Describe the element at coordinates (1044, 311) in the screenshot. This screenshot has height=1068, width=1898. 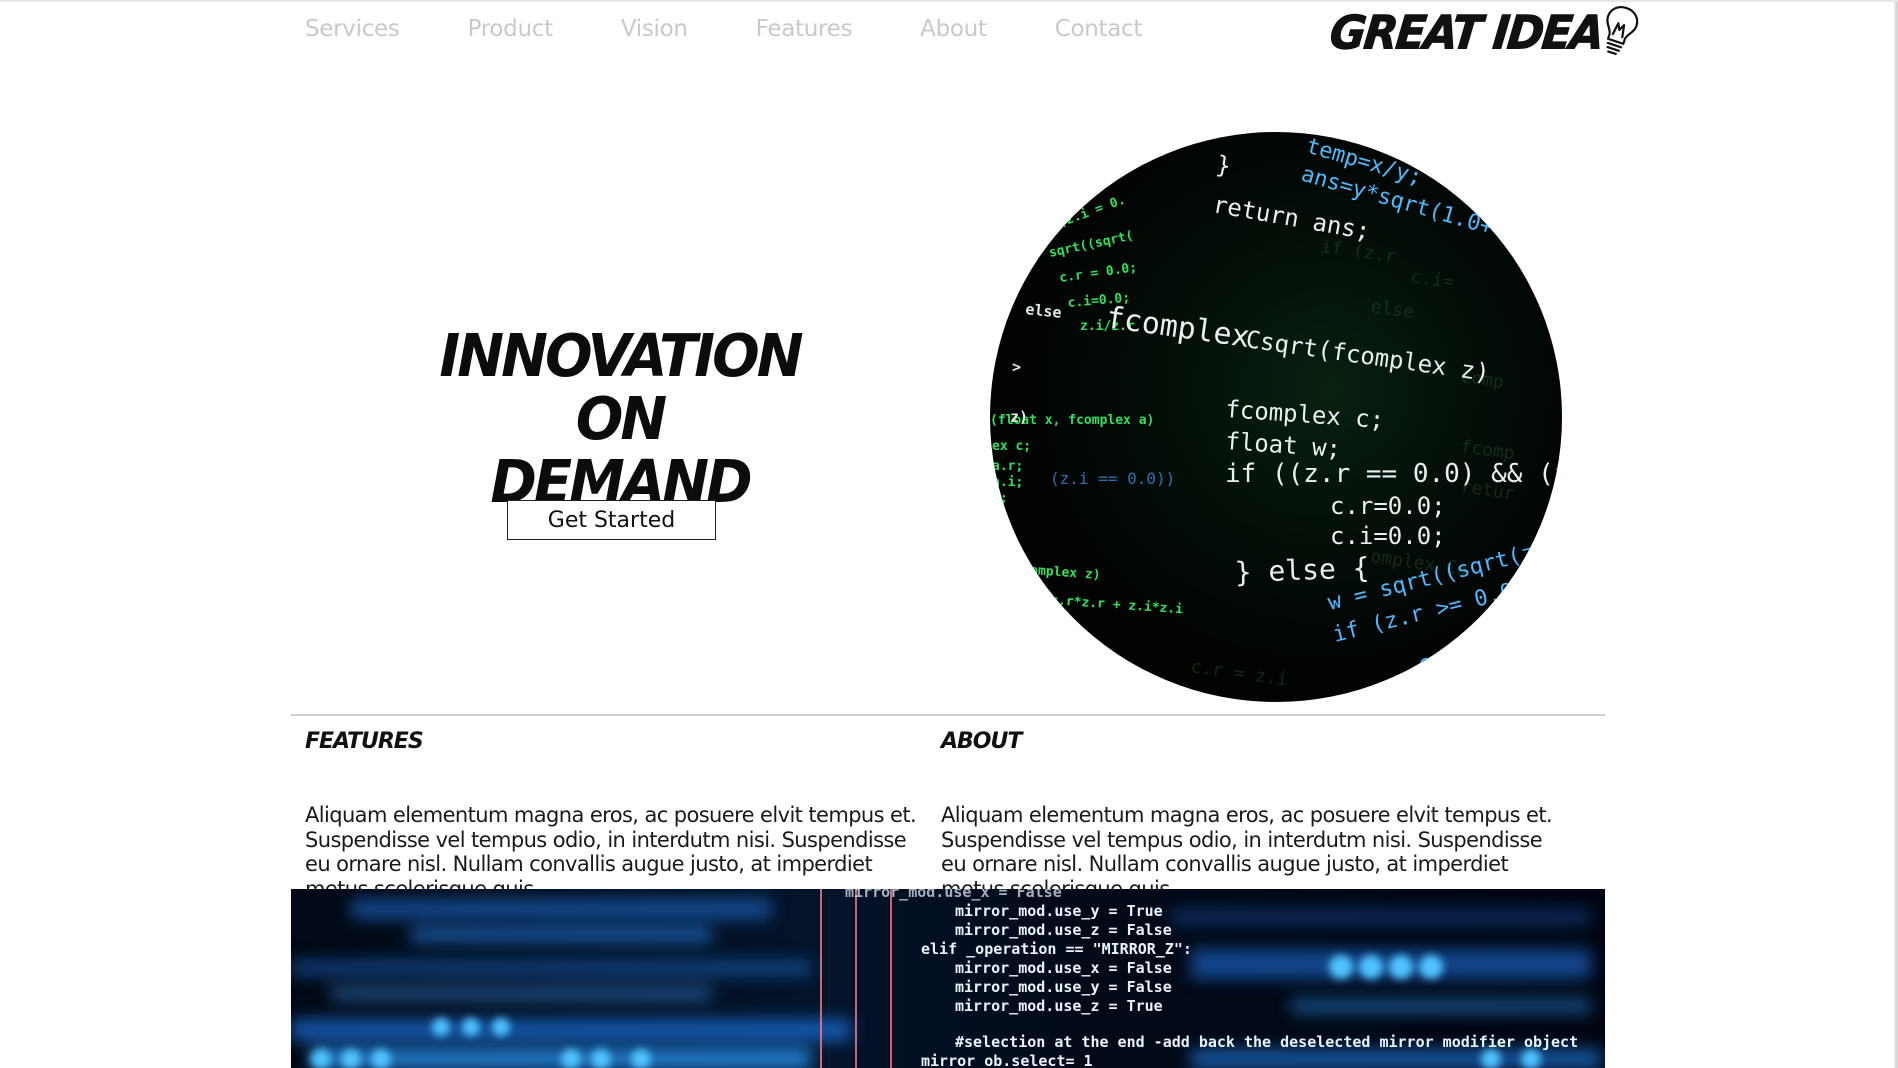
I see `svg-text: else` at that location.